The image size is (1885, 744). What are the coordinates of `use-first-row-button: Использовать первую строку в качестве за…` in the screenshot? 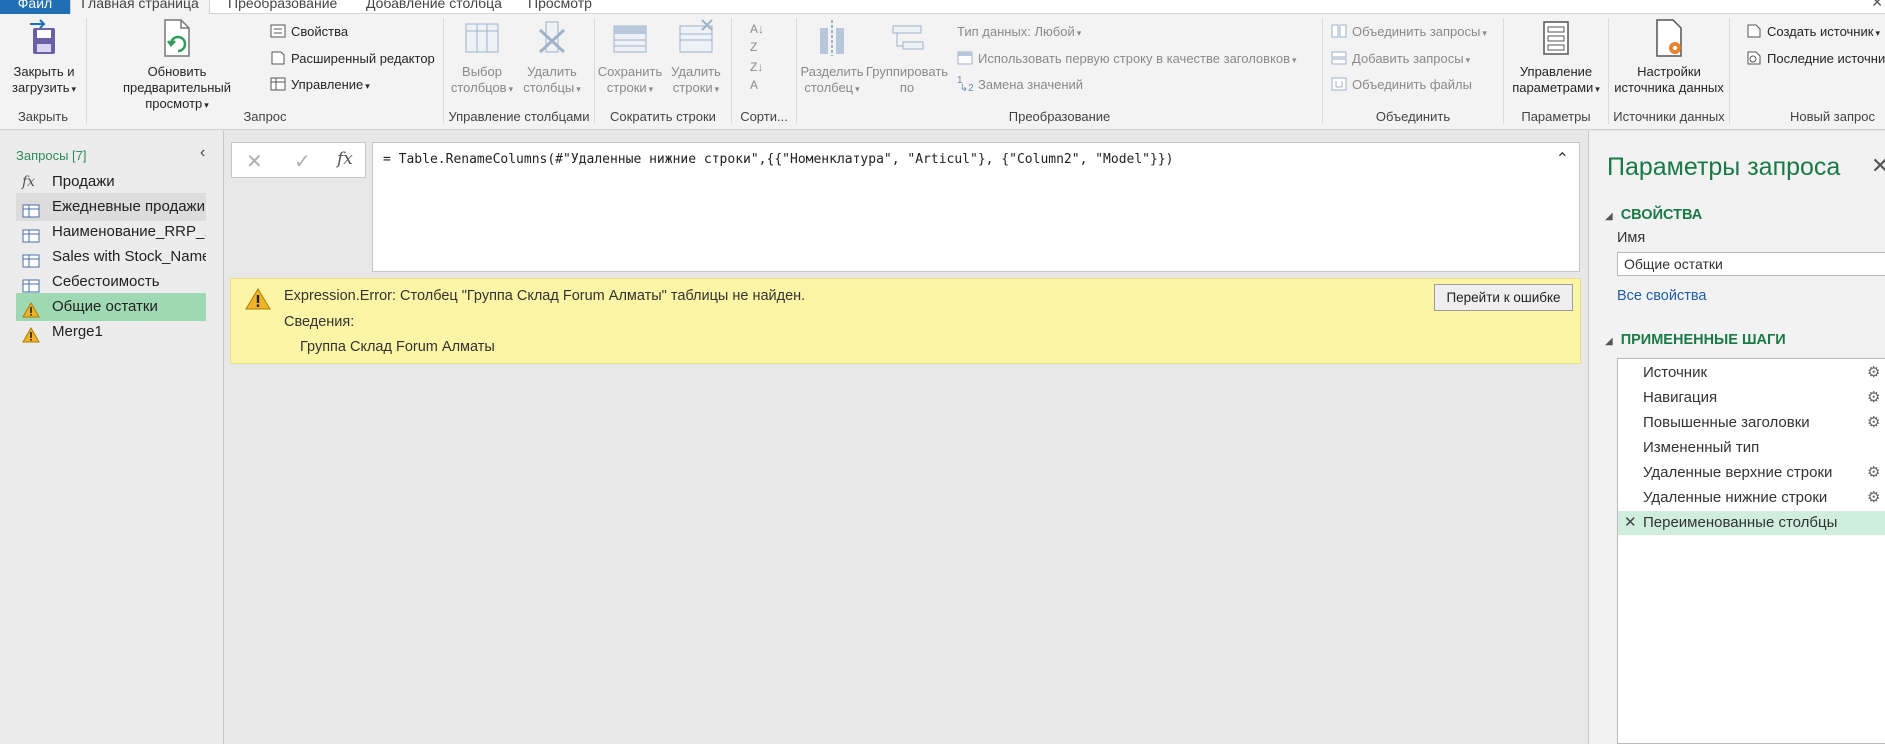 It's located at (1127, 59).